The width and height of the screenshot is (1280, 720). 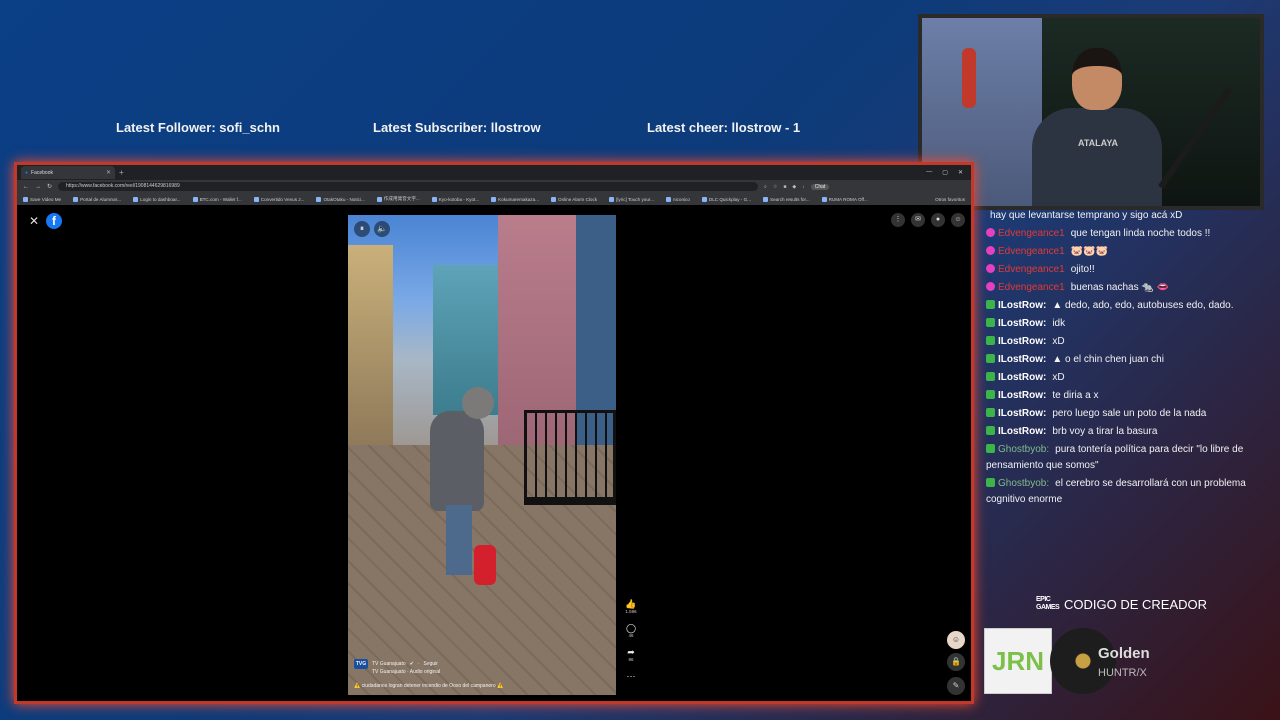 What do you see at coordinates (898, 220) in the screenshot?
I see `menu-grid-icon: ⋮` at bounding box center [898, 220].